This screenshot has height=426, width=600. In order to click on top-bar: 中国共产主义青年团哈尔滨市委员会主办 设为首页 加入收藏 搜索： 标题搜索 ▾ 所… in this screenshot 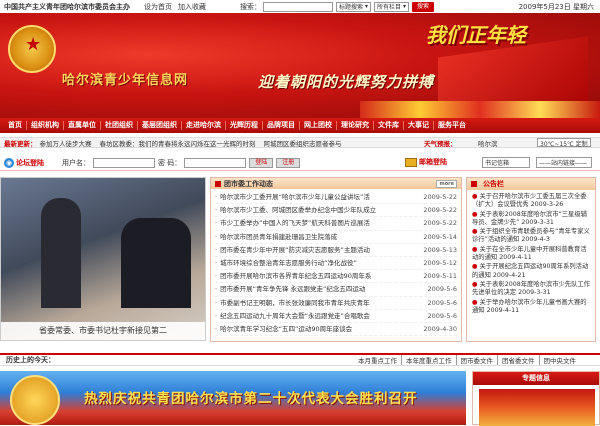, I will do `click(300, 6)`.